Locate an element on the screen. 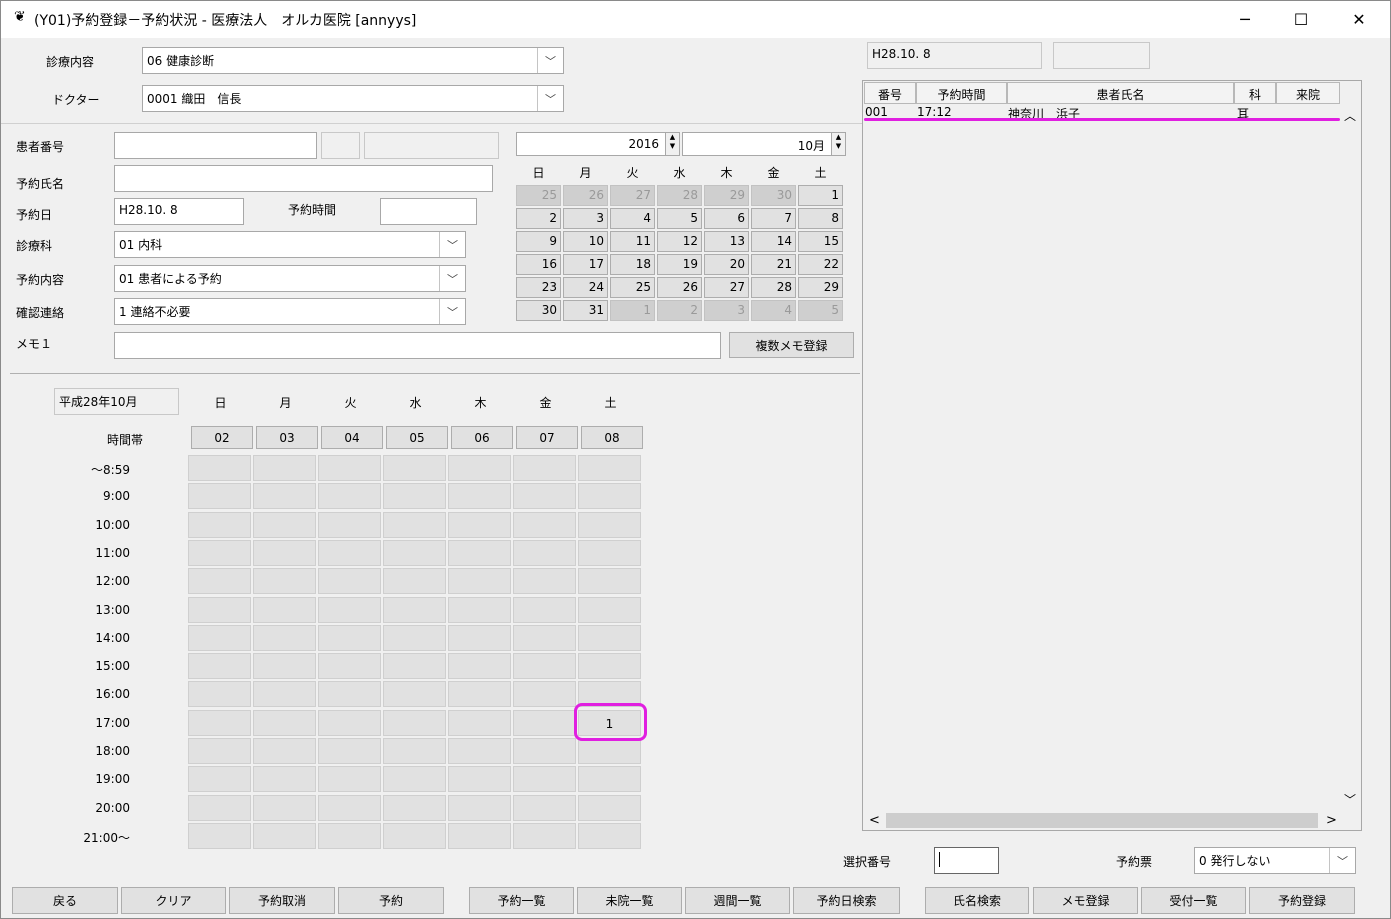 The width and height of the screenshot is (1391, 919). action-button: 未院一覧 is located at coordinates (629, 900).